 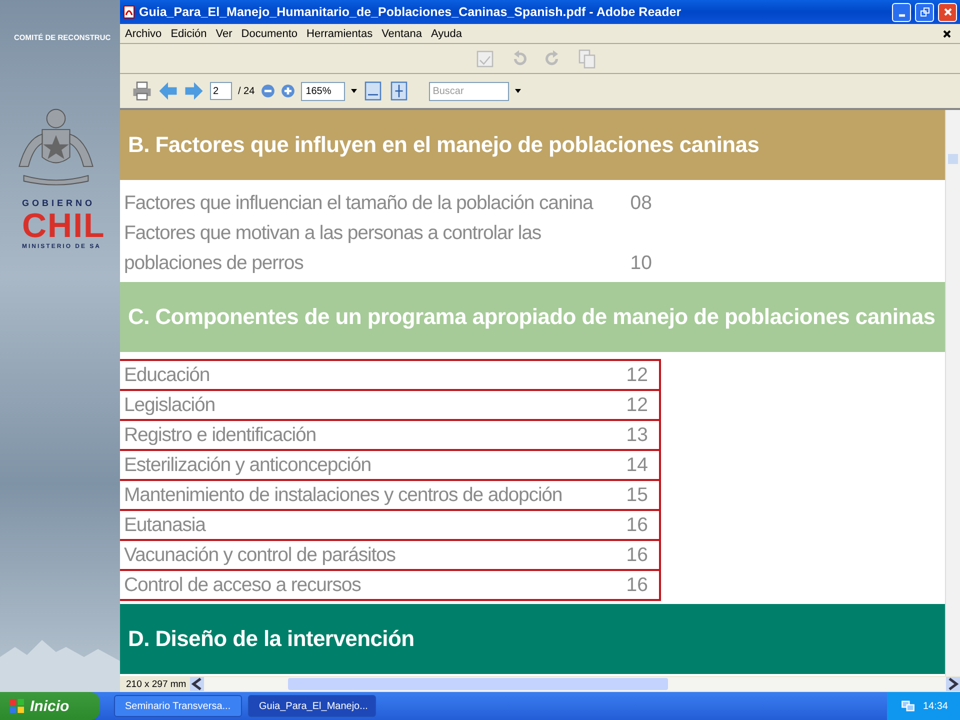 I want to click on print-icon, so click(x=142, y=91).